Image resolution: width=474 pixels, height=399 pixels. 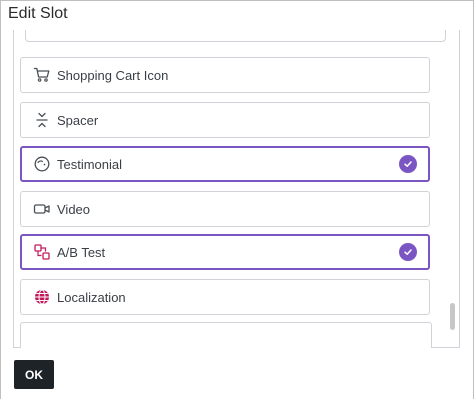 What do you see at coordinates (235, 36) in the screenshot?
I see `list-item-partial-top` at bounding box center [235, 36].